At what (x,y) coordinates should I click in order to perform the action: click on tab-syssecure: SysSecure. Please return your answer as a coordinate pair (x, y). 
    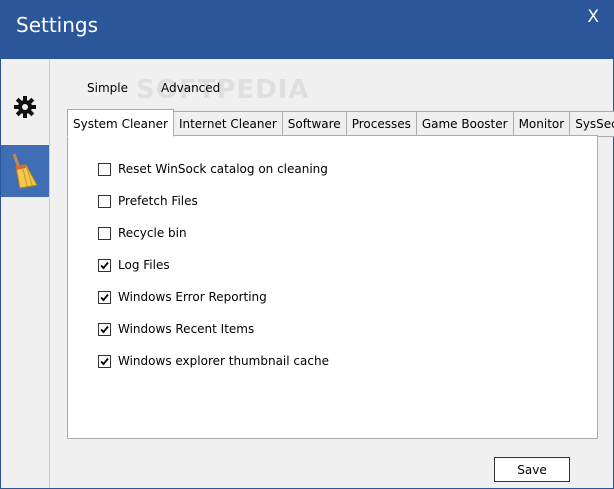
    Looking at the image, I should click on (591, 124).